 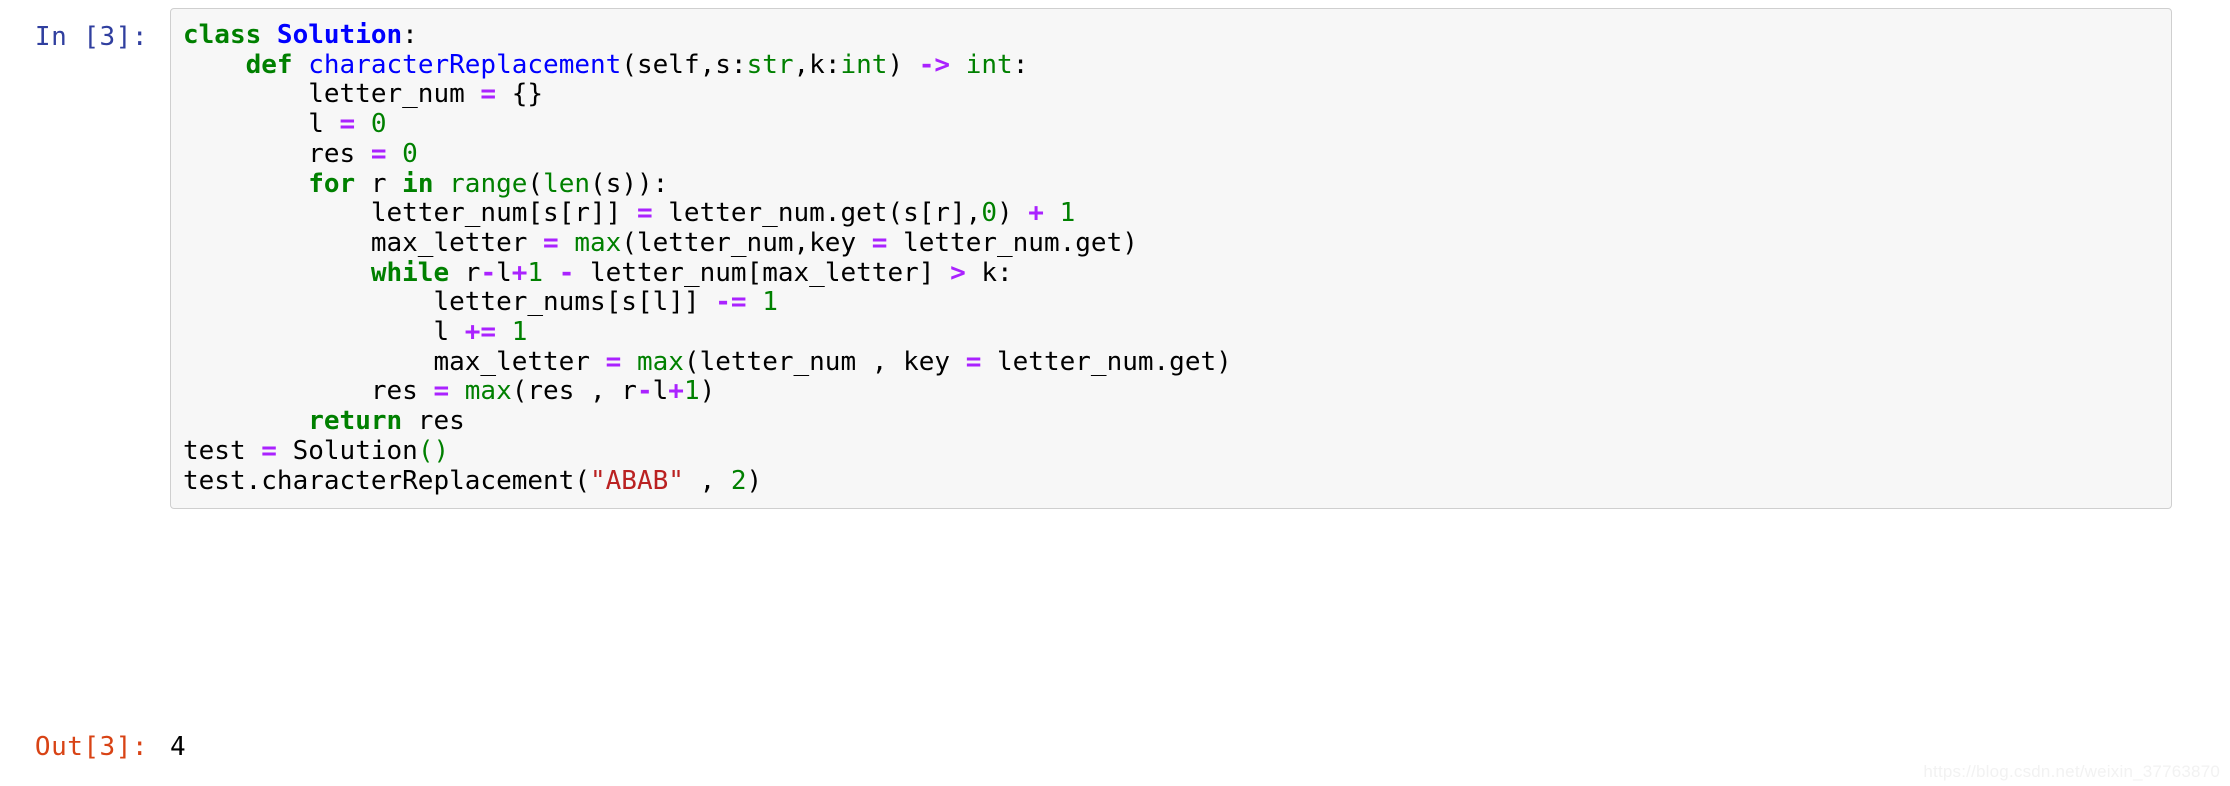 I want to click on output-value: 4, so click(x=178, y=747).